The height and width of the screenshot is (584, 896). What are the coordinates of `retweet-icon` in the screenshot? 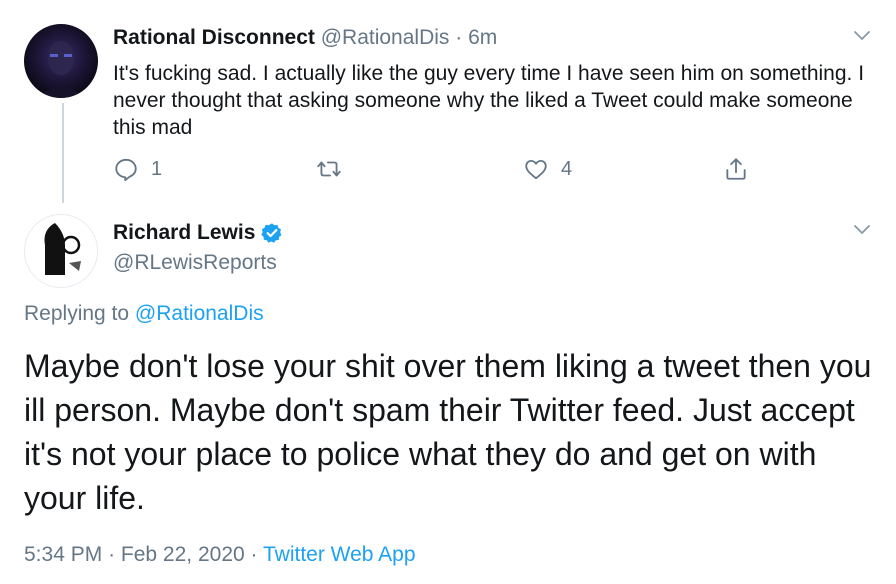 It's located at (329, 169).